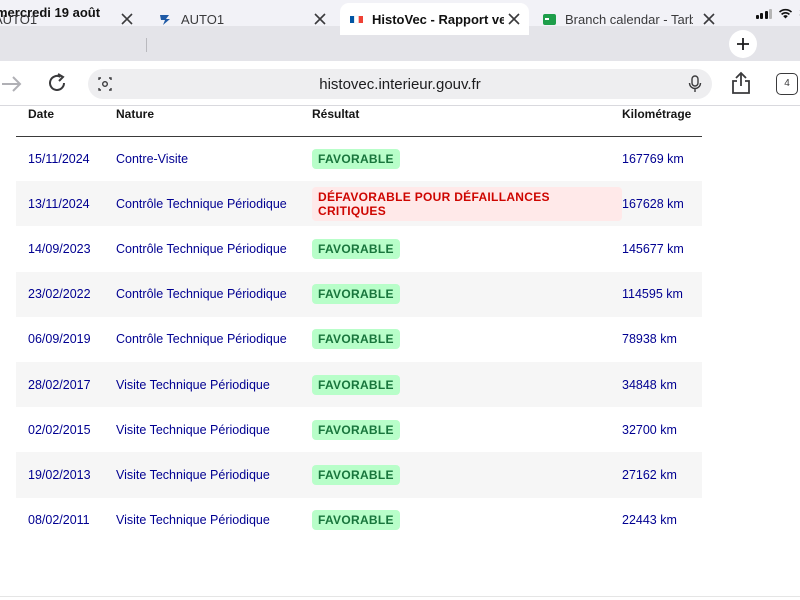 The height and width of the screenshot is (600, 800). Describe the element at coordinates (467, 121) in the screenshot. I see `column-header-result: Résultat` at that location.